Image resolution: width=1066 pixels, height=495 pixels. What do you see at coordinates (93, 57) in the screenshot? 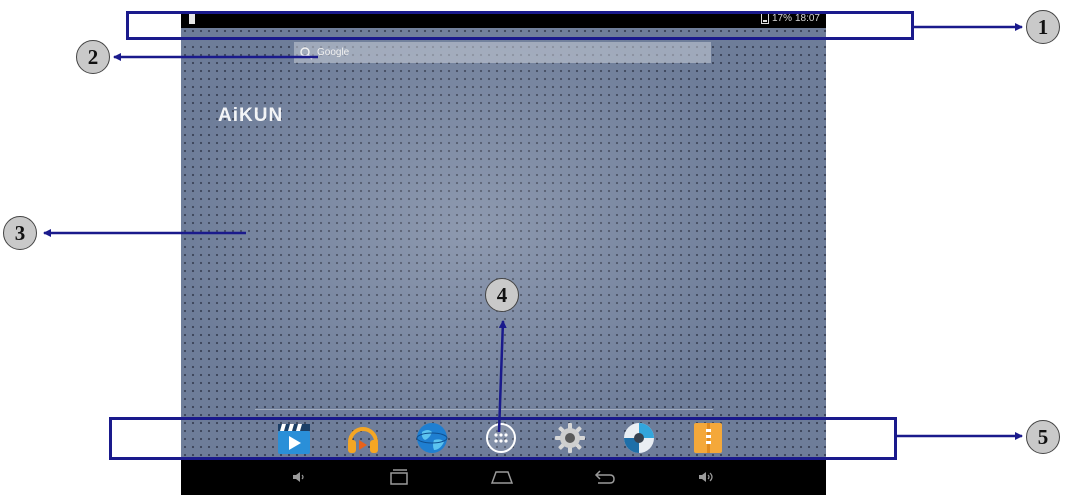
I see `callout-badge-2: 2` at bounding box center [93, 57].